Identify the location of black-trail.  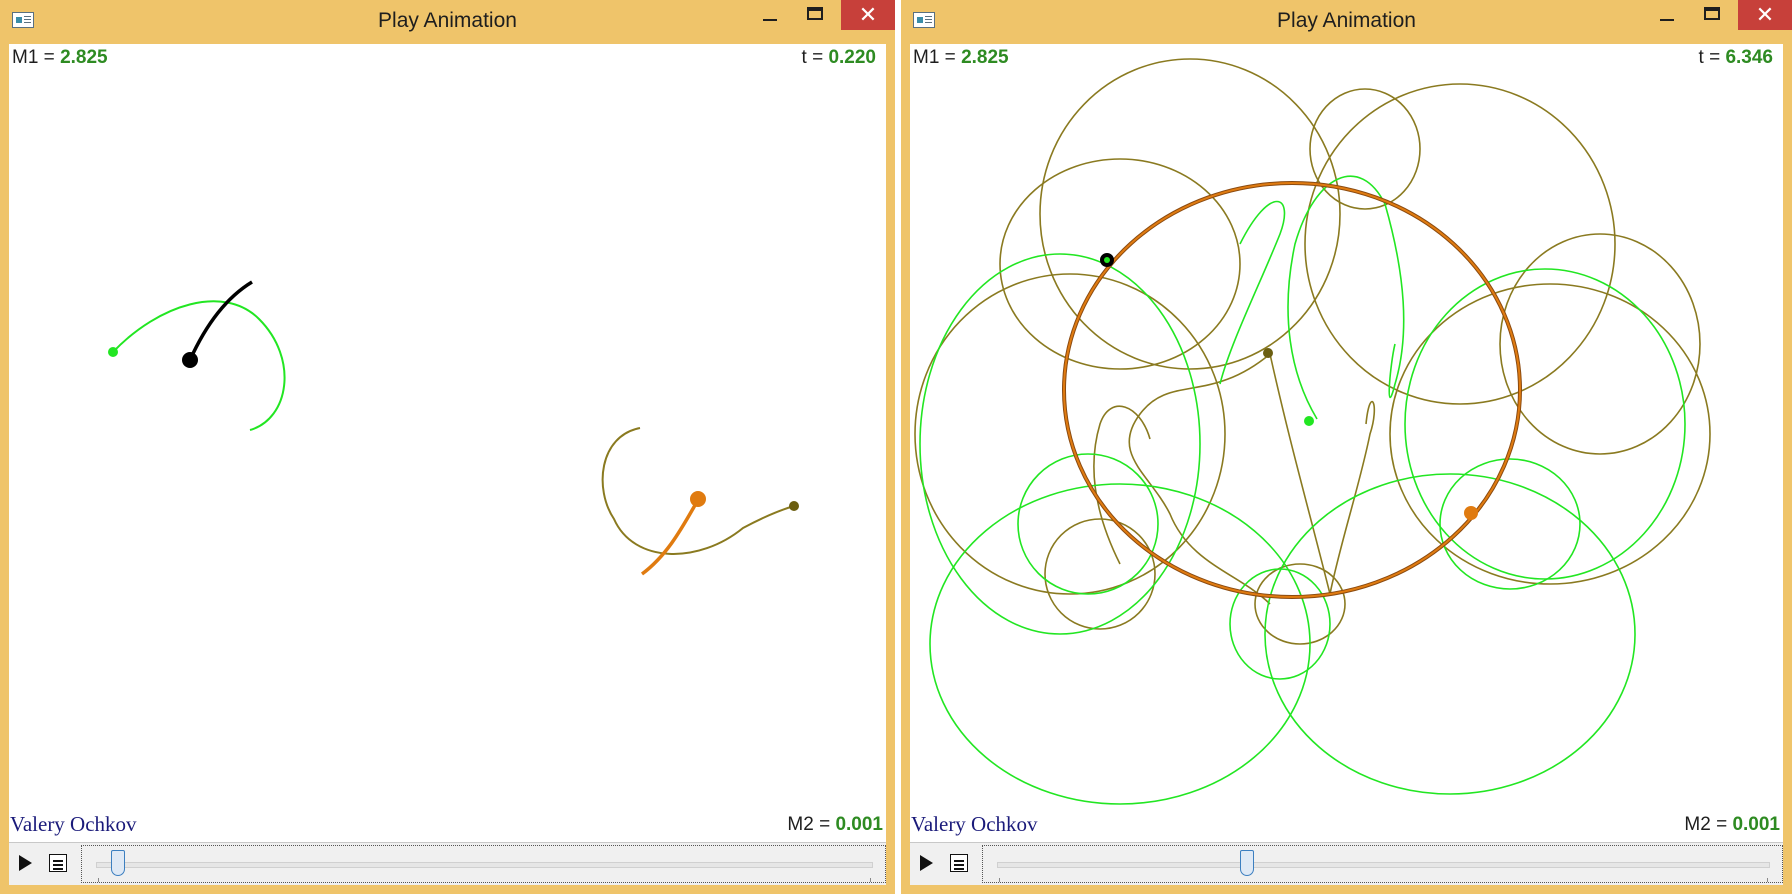
(220, 320).